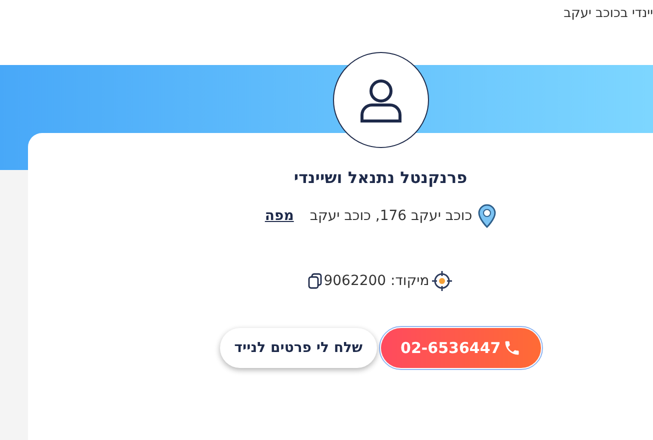 The image size is (653, 440). I want to click on address-text: כוכב יעקב 176, כוכב יעקב, so click(391, 216).